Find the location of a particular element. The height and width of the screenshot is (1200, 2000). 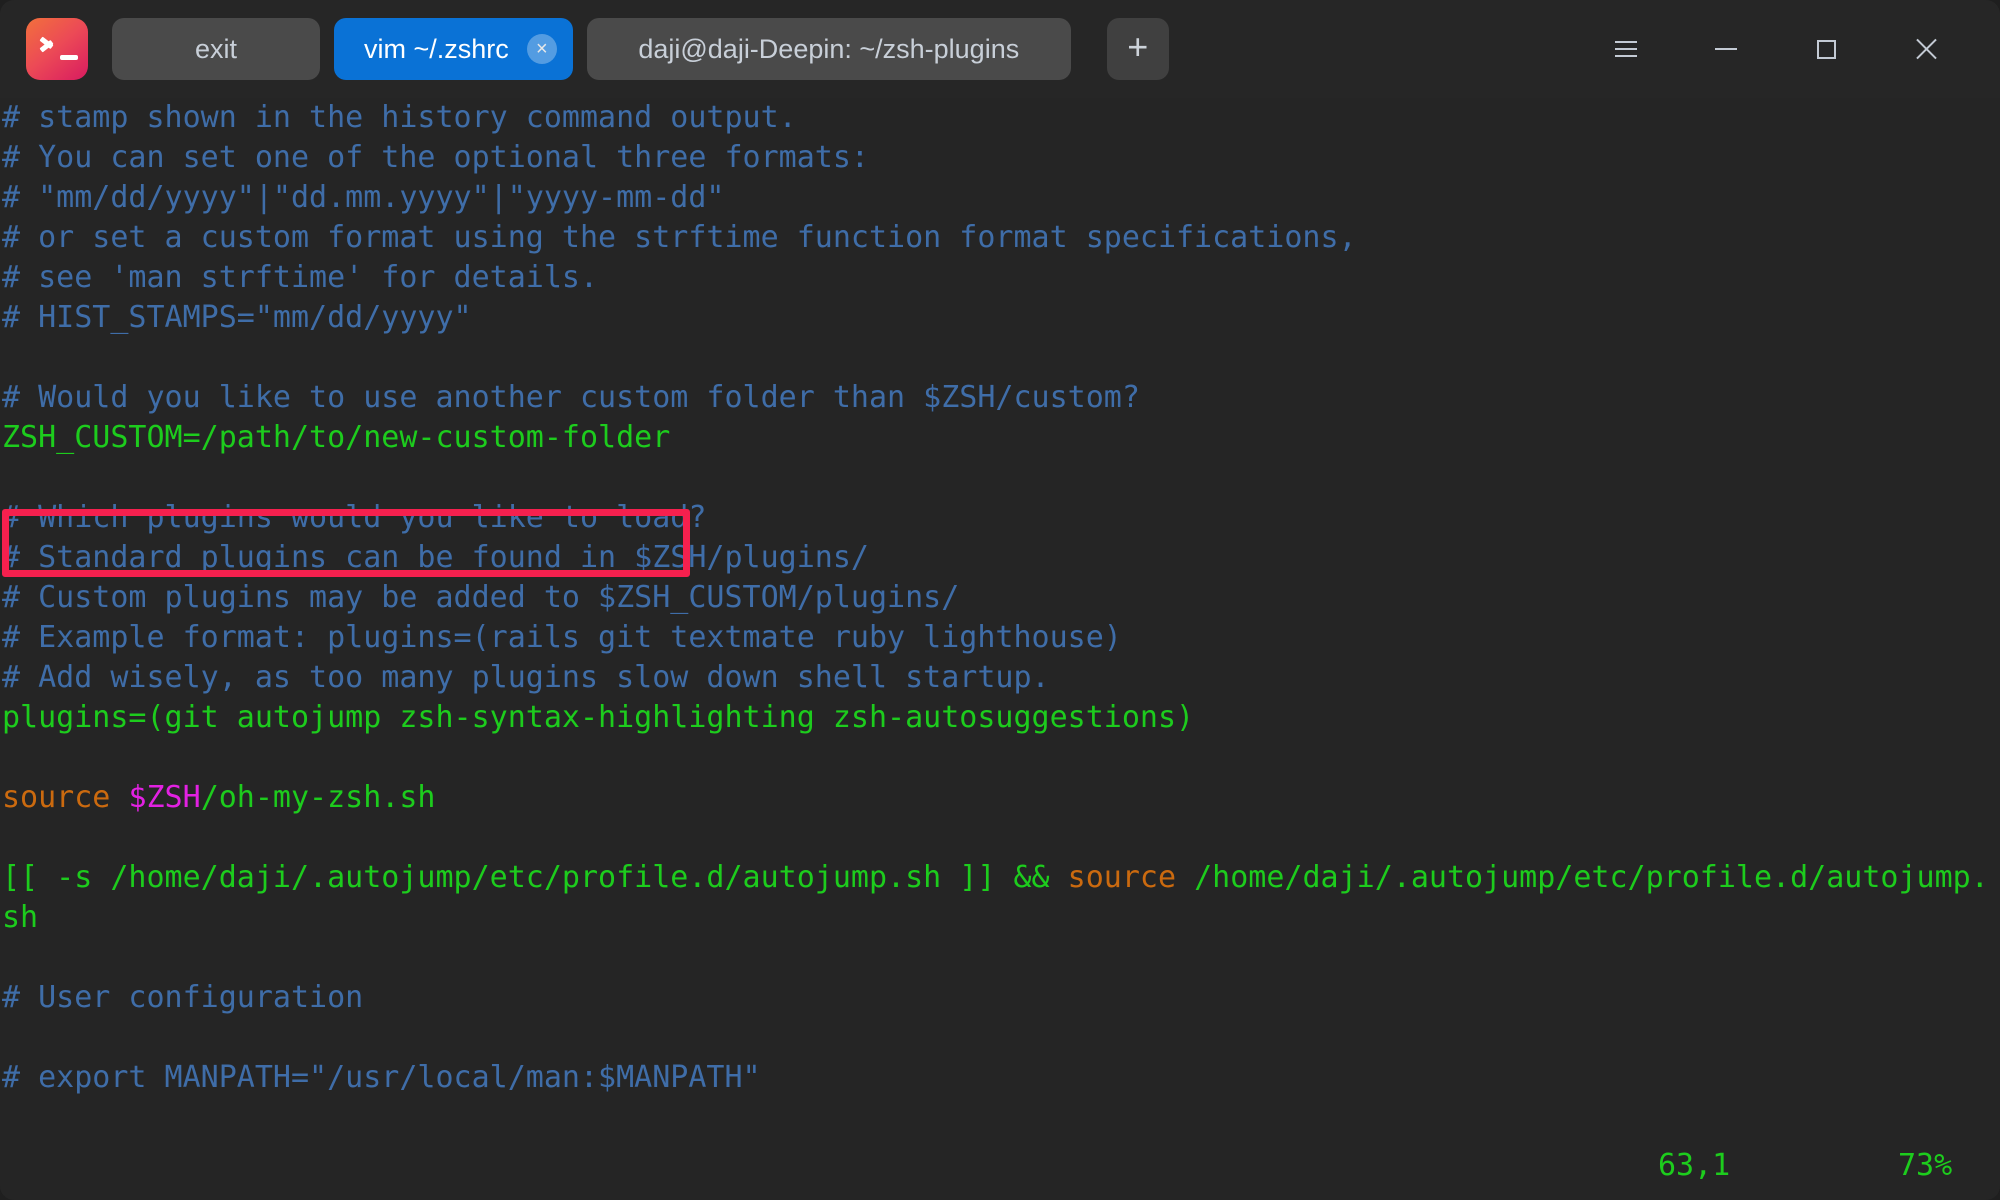

cursor-position: 63,1 is located at coordinates (1694, 1165).